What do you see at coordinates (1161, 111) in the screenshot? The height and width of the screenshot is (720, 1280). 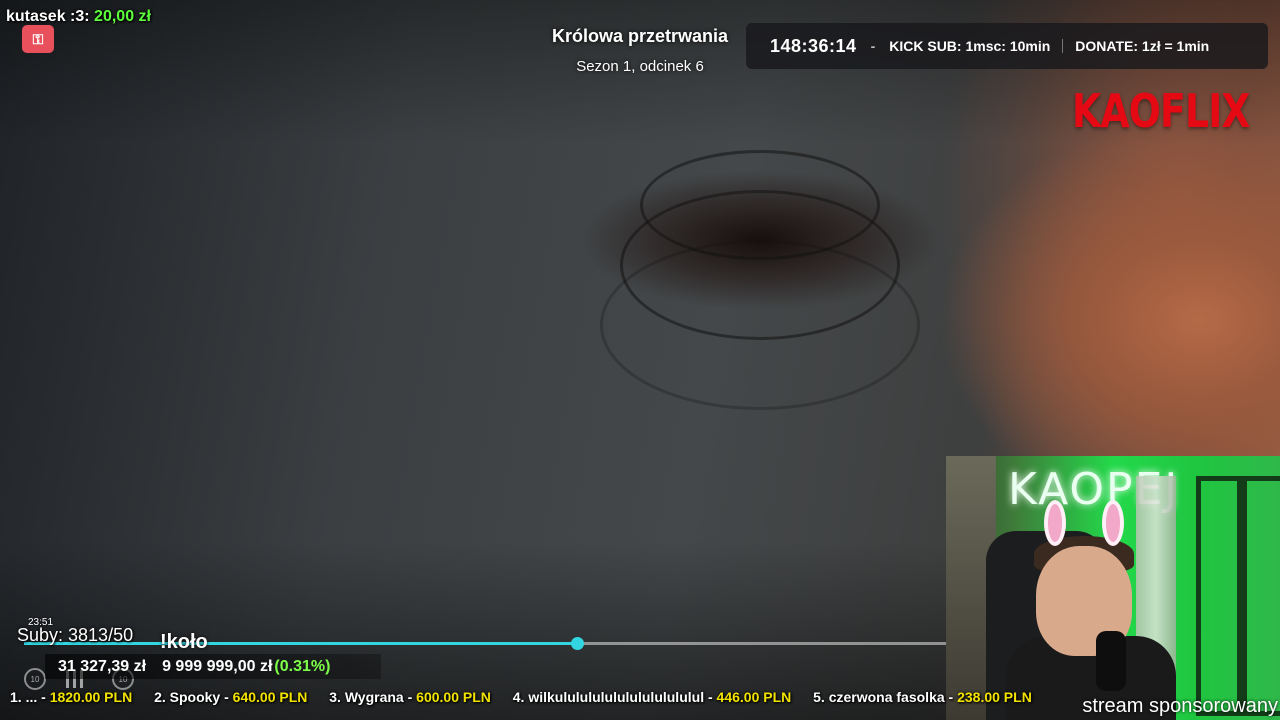 I see `kaoflix-logo: KAOFLIX` at bounding box center [1161, 111].